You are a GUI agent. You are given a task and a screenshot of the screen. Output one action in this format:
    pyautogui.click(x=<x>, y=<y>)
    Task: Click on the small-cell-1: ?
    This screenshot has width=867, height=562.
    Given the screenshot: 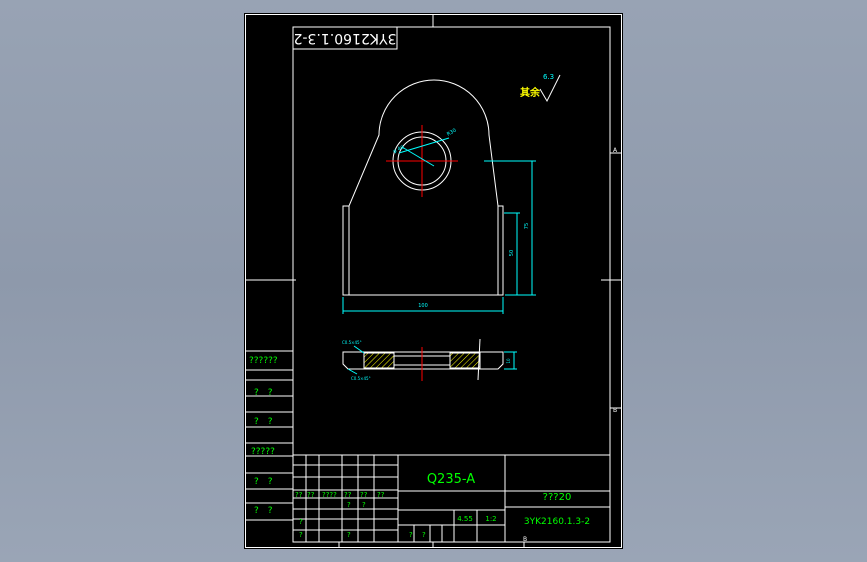 What is the action you would take?
    pyautogui.click(x=349, y=505)
    